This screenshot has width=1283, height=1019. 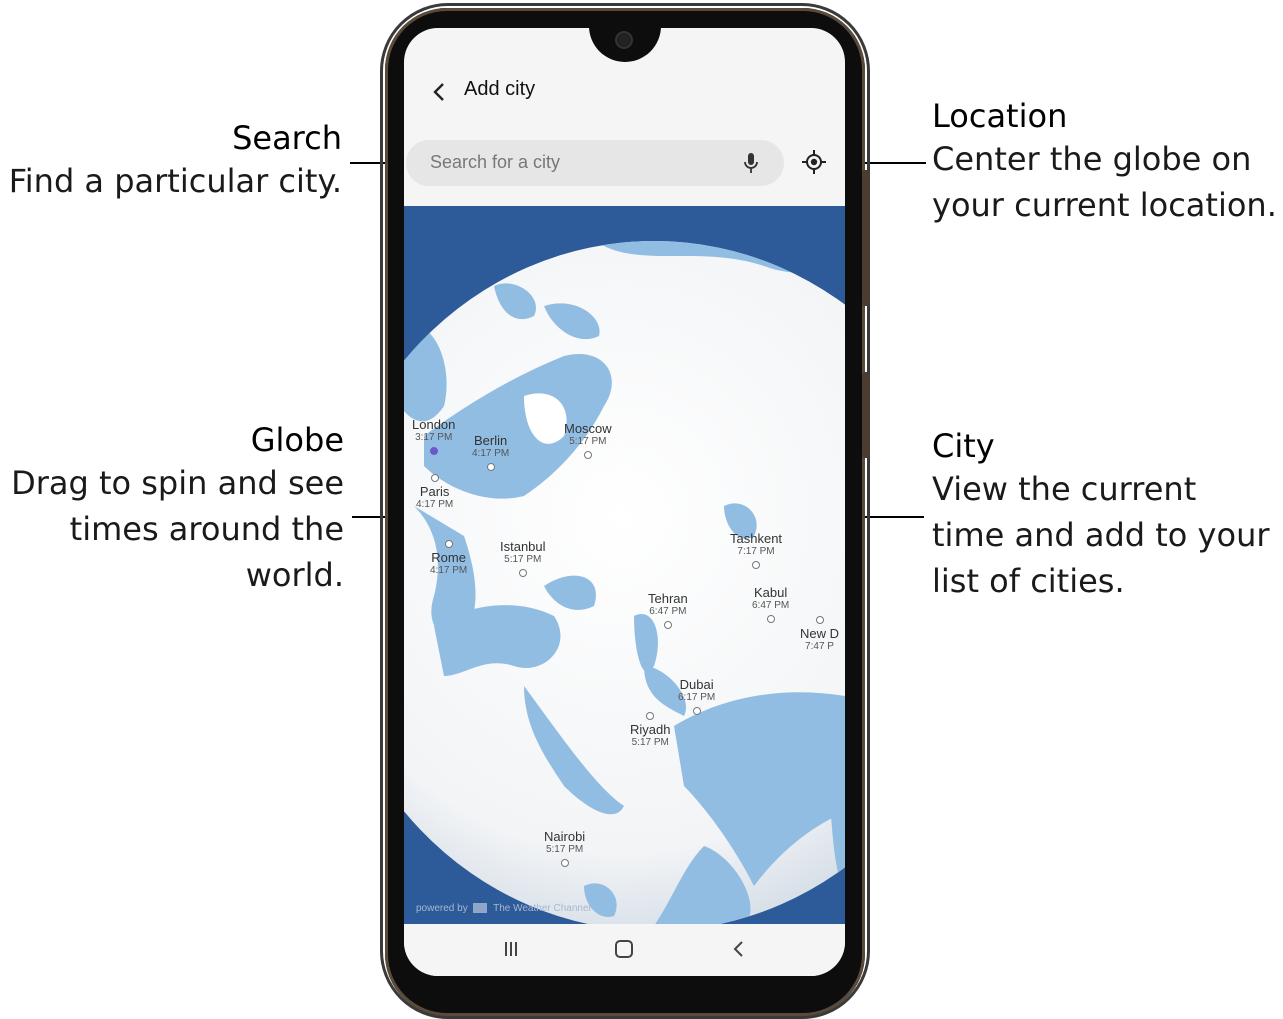 What do you see at coordinates (206, 529) in the screenshot?
I see `globe-callout-desc-2: times around the` at bounding box center [206, 529].